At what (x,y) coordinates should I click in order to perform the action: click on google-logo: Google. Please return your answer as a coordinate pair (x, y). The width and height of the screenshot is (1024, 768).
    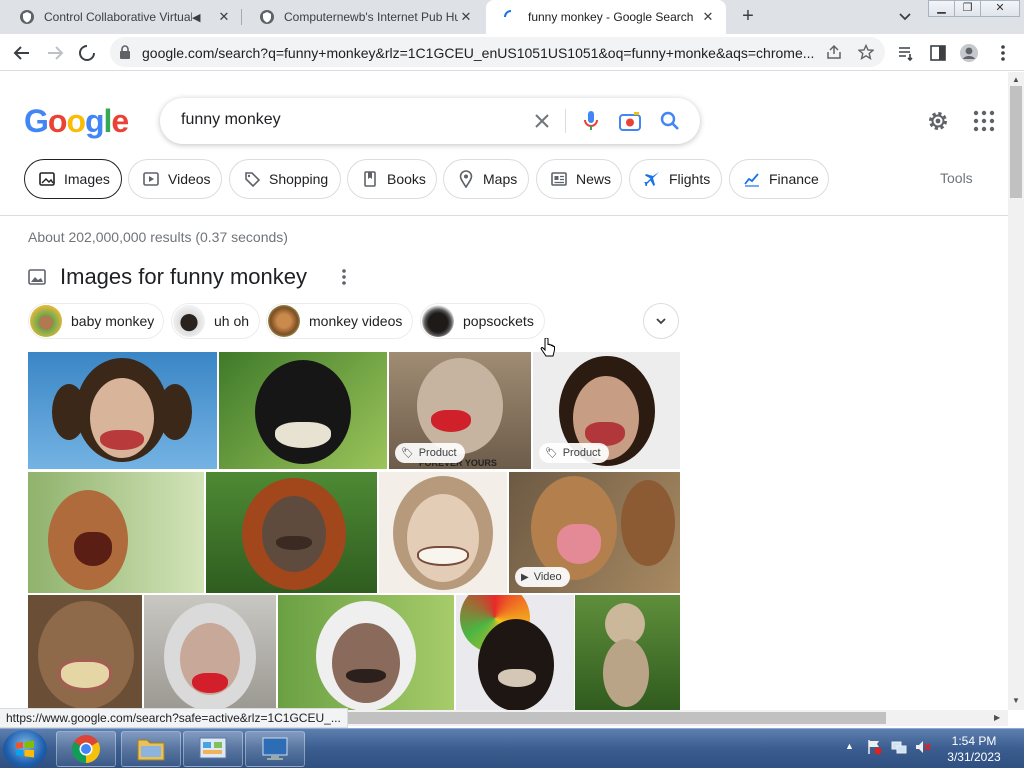
    Looking at the image, I should click on (76, 121).